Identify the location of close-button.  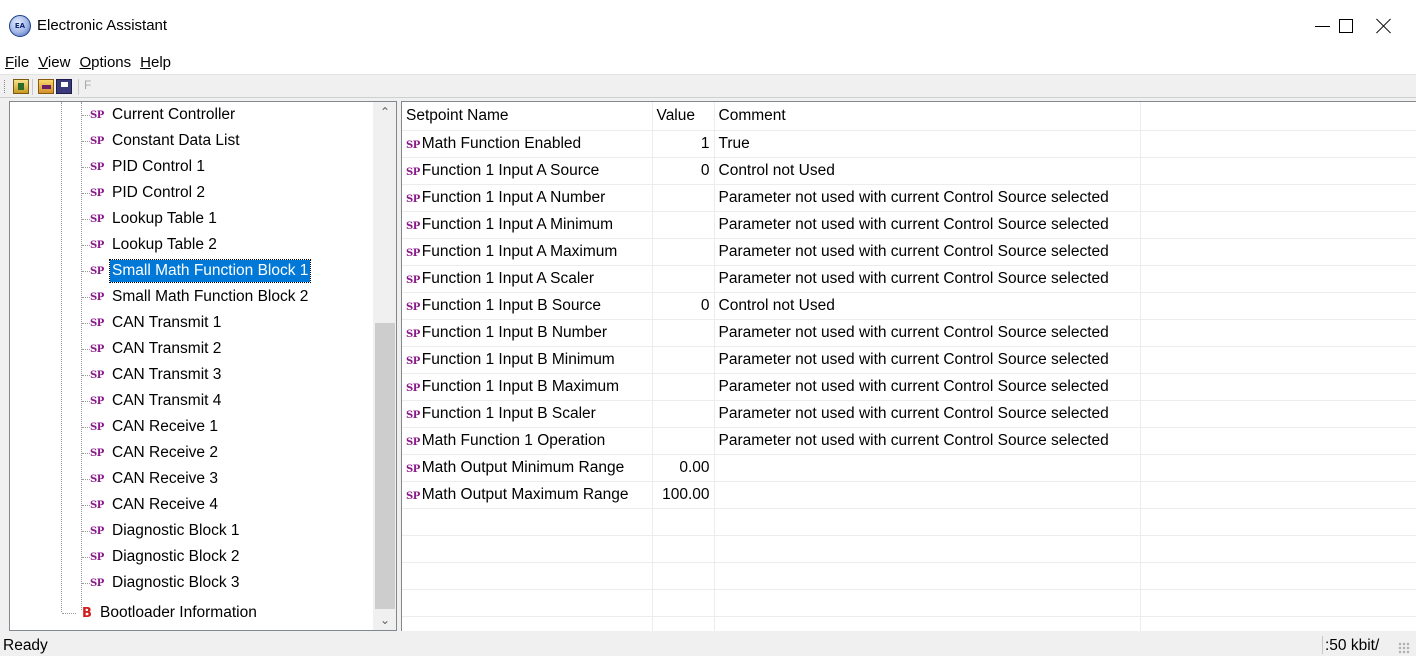
(1384, 26).